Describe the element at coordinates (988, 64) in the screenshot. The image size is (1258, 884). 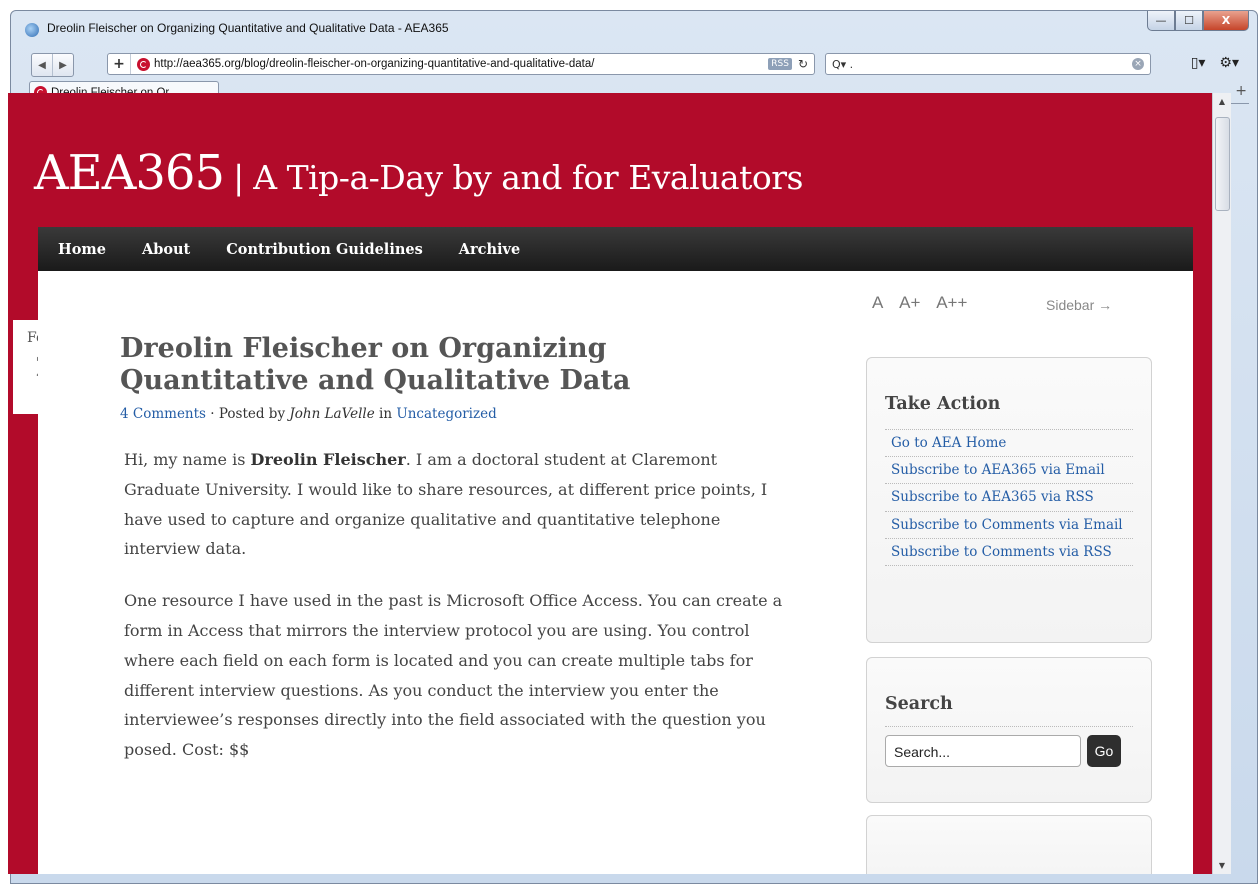
I see `browser-search-input: Q▾ . ×` at that location.